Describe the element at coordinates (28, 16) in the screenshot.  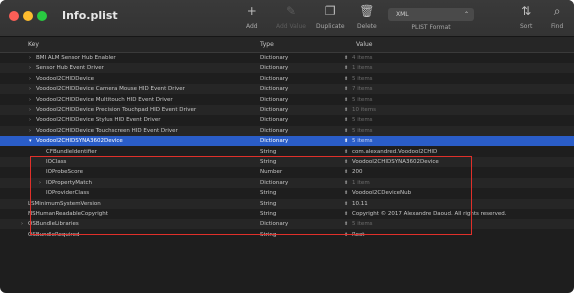
I see `minimize-window-button` at that location.